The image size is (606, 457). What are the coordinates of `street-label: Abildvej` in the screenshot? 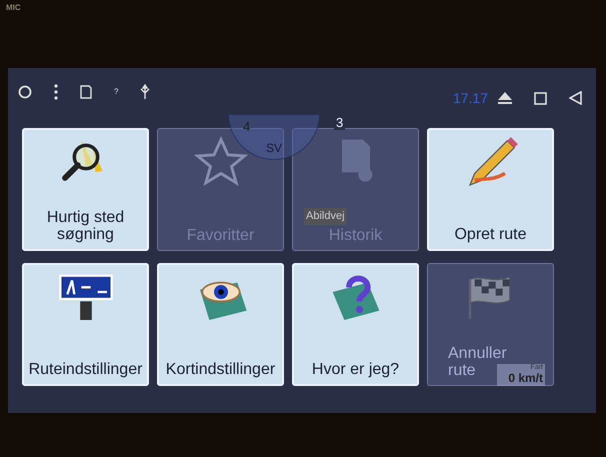 It's located at (325, 216).